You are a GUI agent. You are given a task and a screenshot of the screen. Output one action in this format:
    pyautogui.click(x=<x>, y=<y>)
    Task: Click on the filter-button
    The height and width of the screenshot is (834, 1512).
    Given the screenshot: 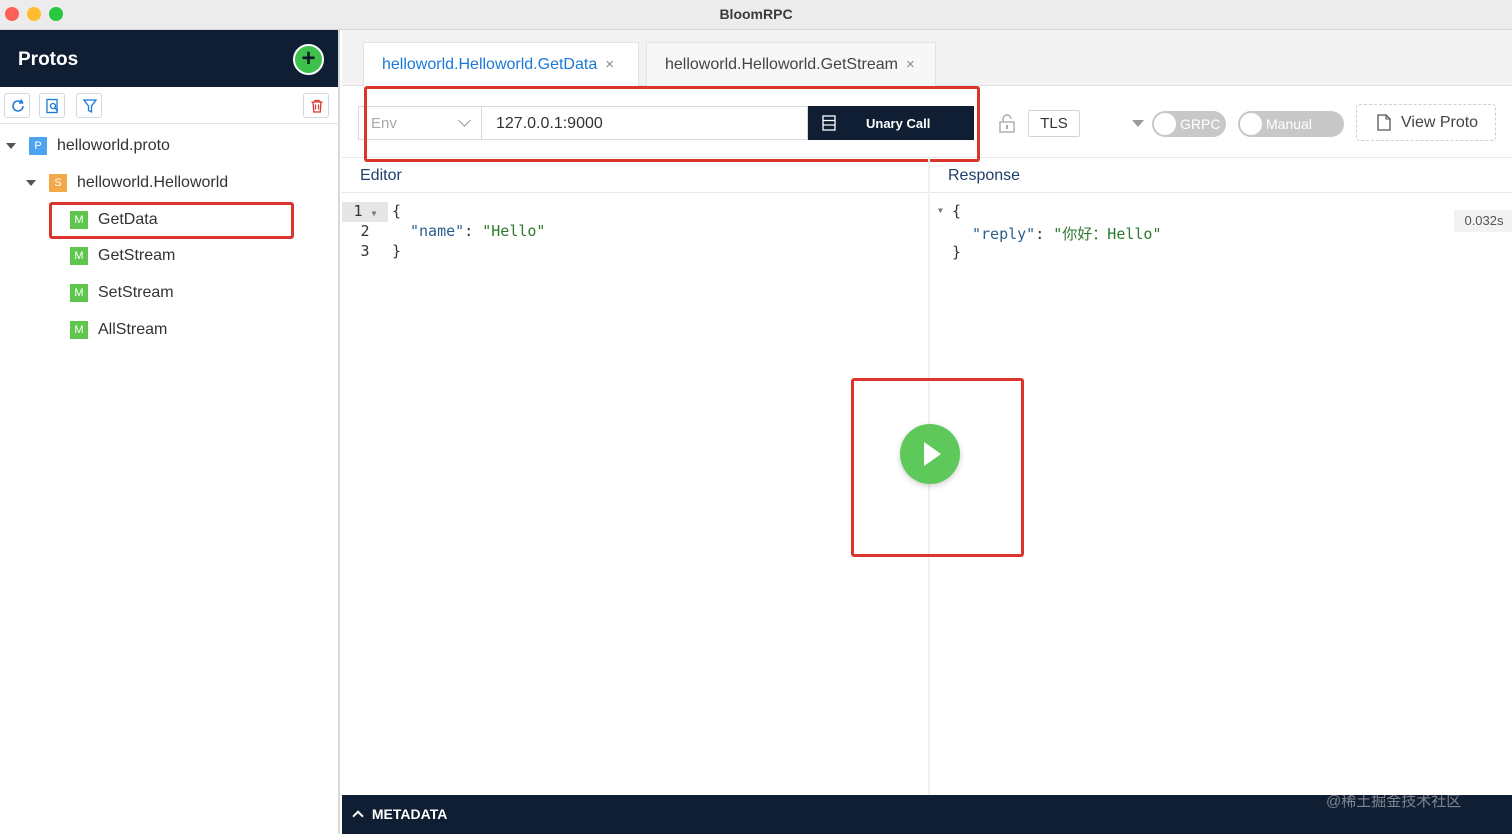 What is the action you would take?
    pyautogui.click(x=89, y=105)
    